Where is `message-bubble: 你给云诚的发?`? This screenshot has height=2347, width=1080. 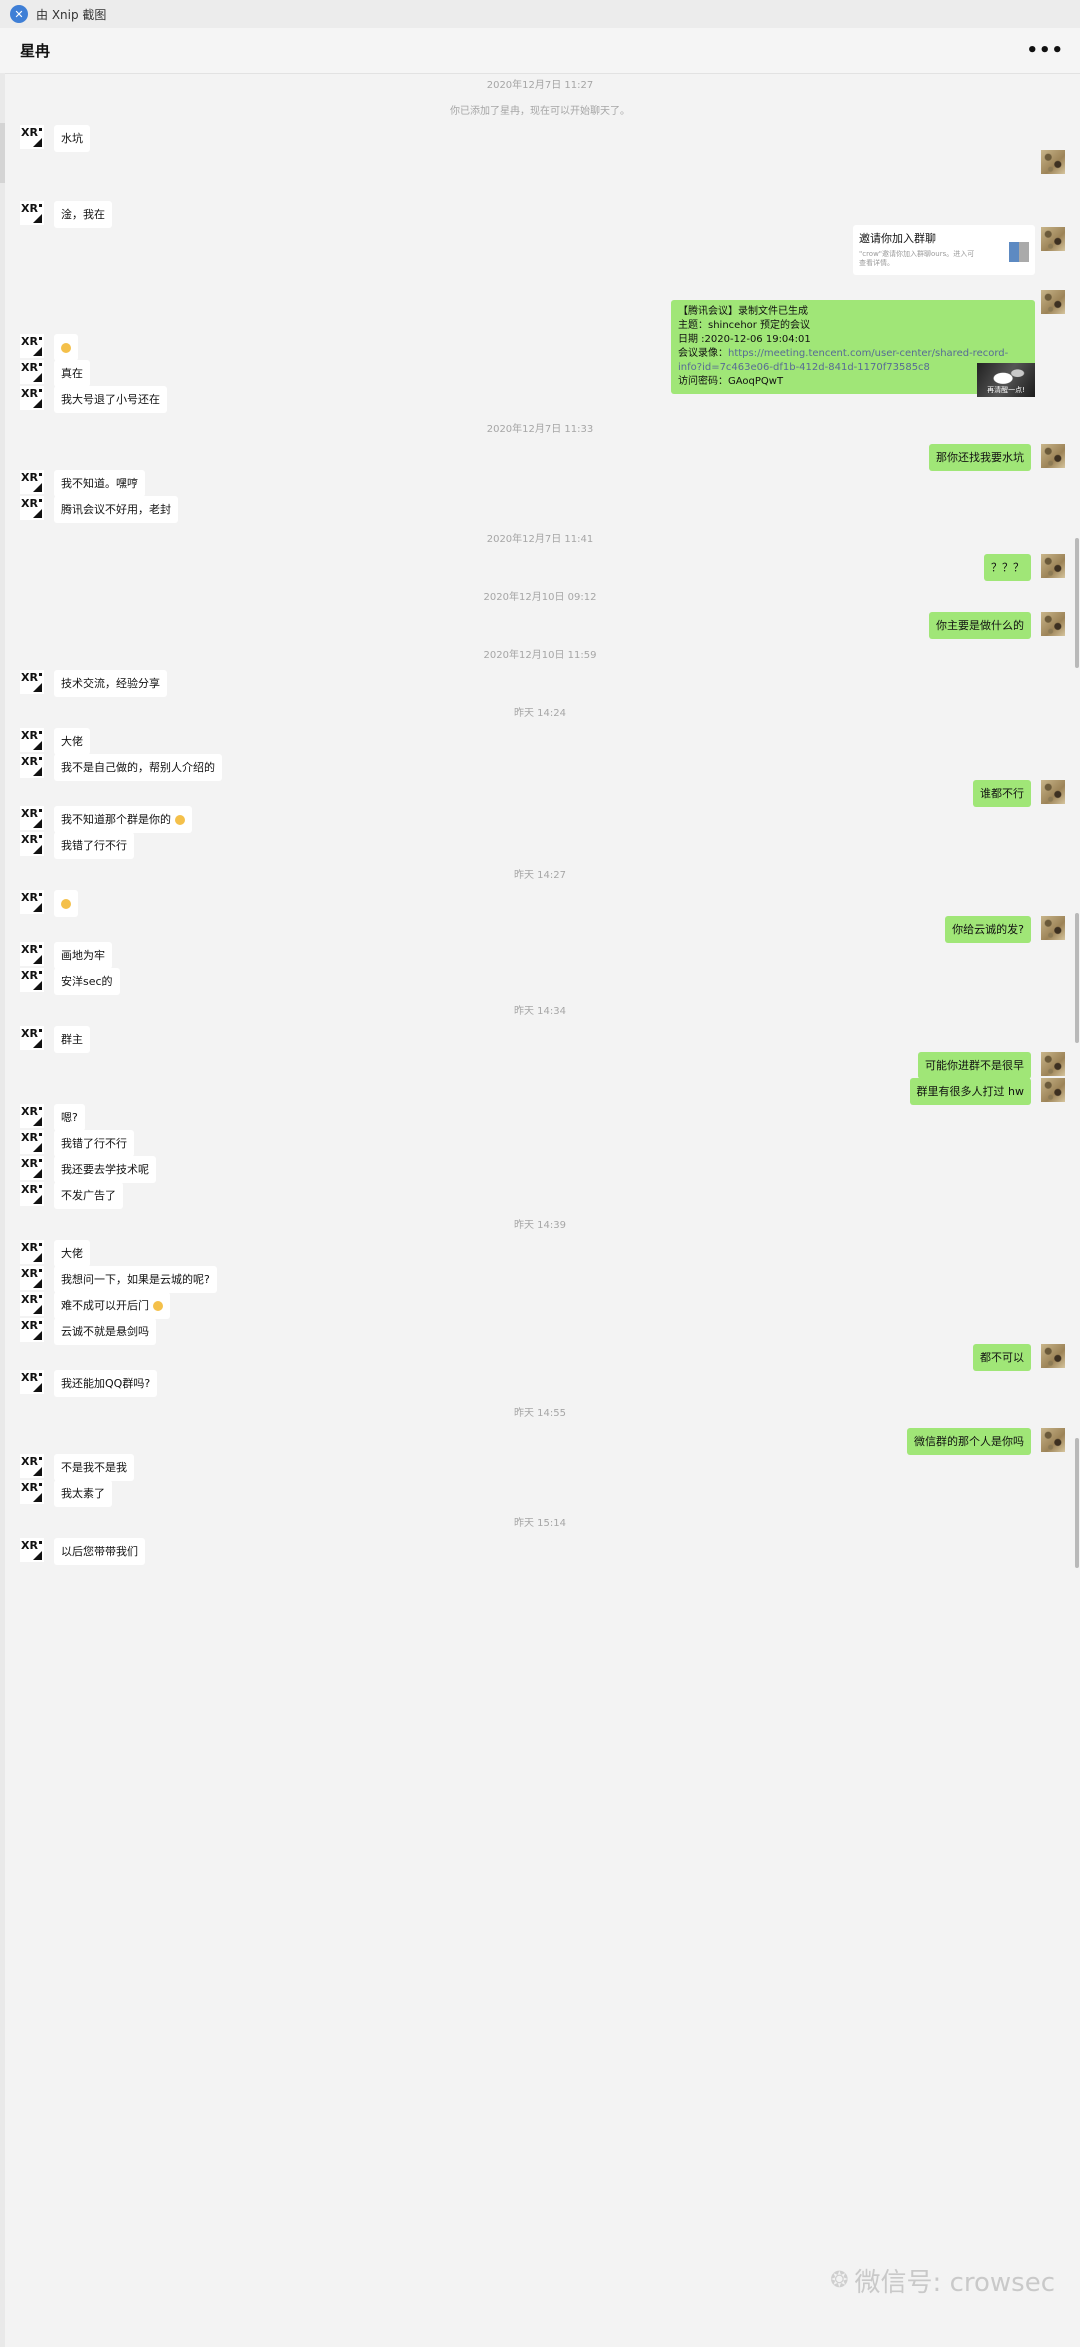
message-bubble: 你给云诚的发? is located at coordinates (988, 929).